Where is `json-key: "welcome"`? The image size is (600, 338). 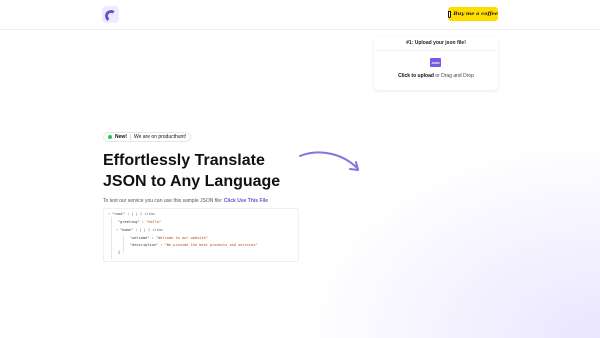 json-key: "welcome" is located at coordinates (140, 238).